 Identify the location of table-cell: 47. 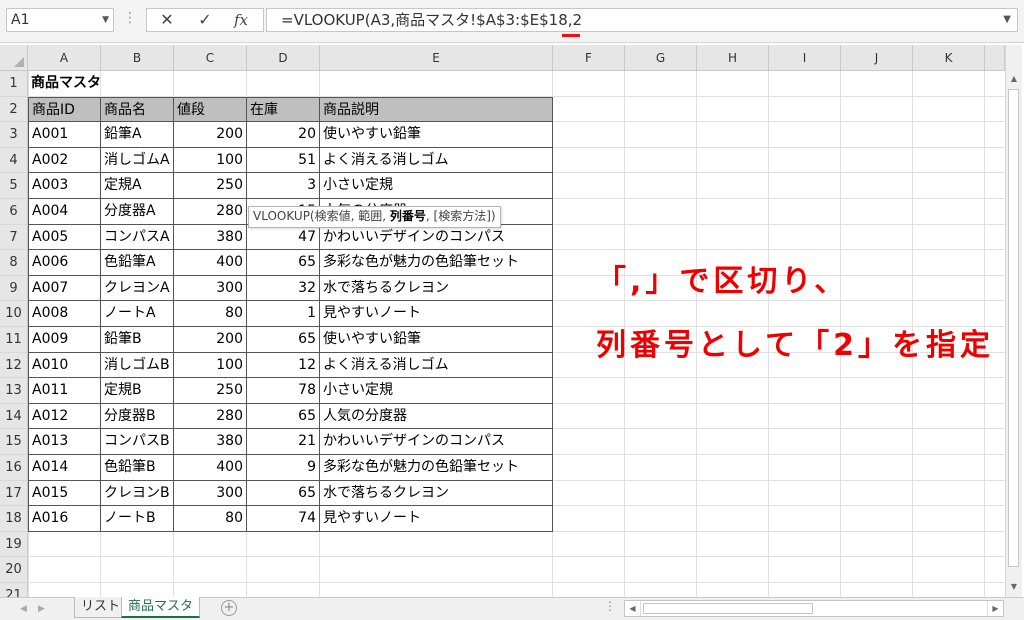
(283, 237).